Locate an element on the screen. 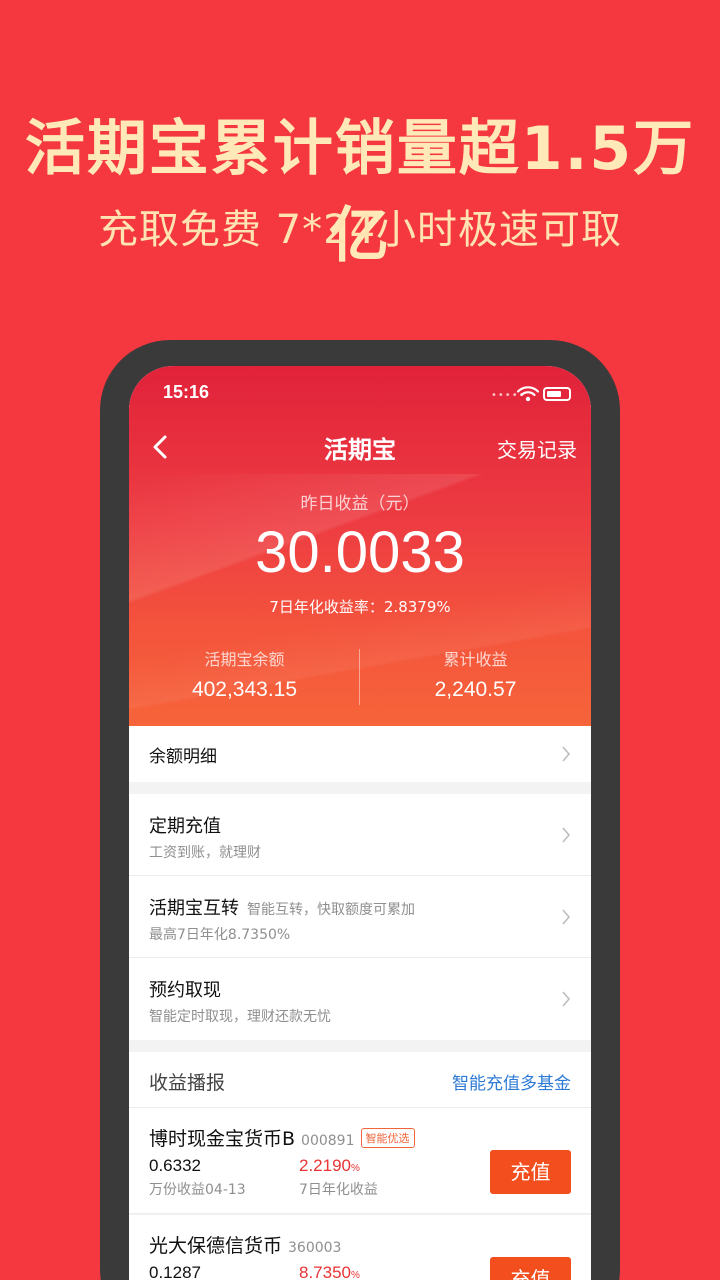 The width and height of the screenshot is (720, 1280). rate-value-line: 2.2190% is located at coordinates (329, 1166).